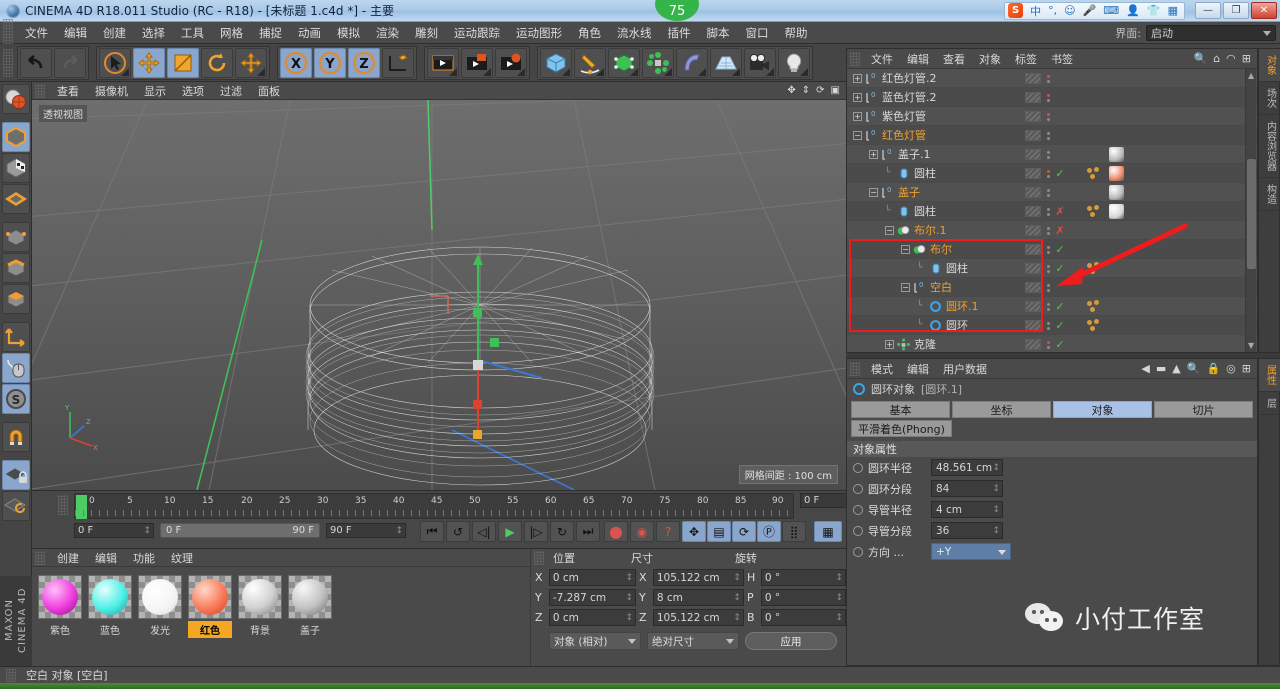 The image size is (1280, 689). I want to click on move-axis-tool-button, so click(251, 62).